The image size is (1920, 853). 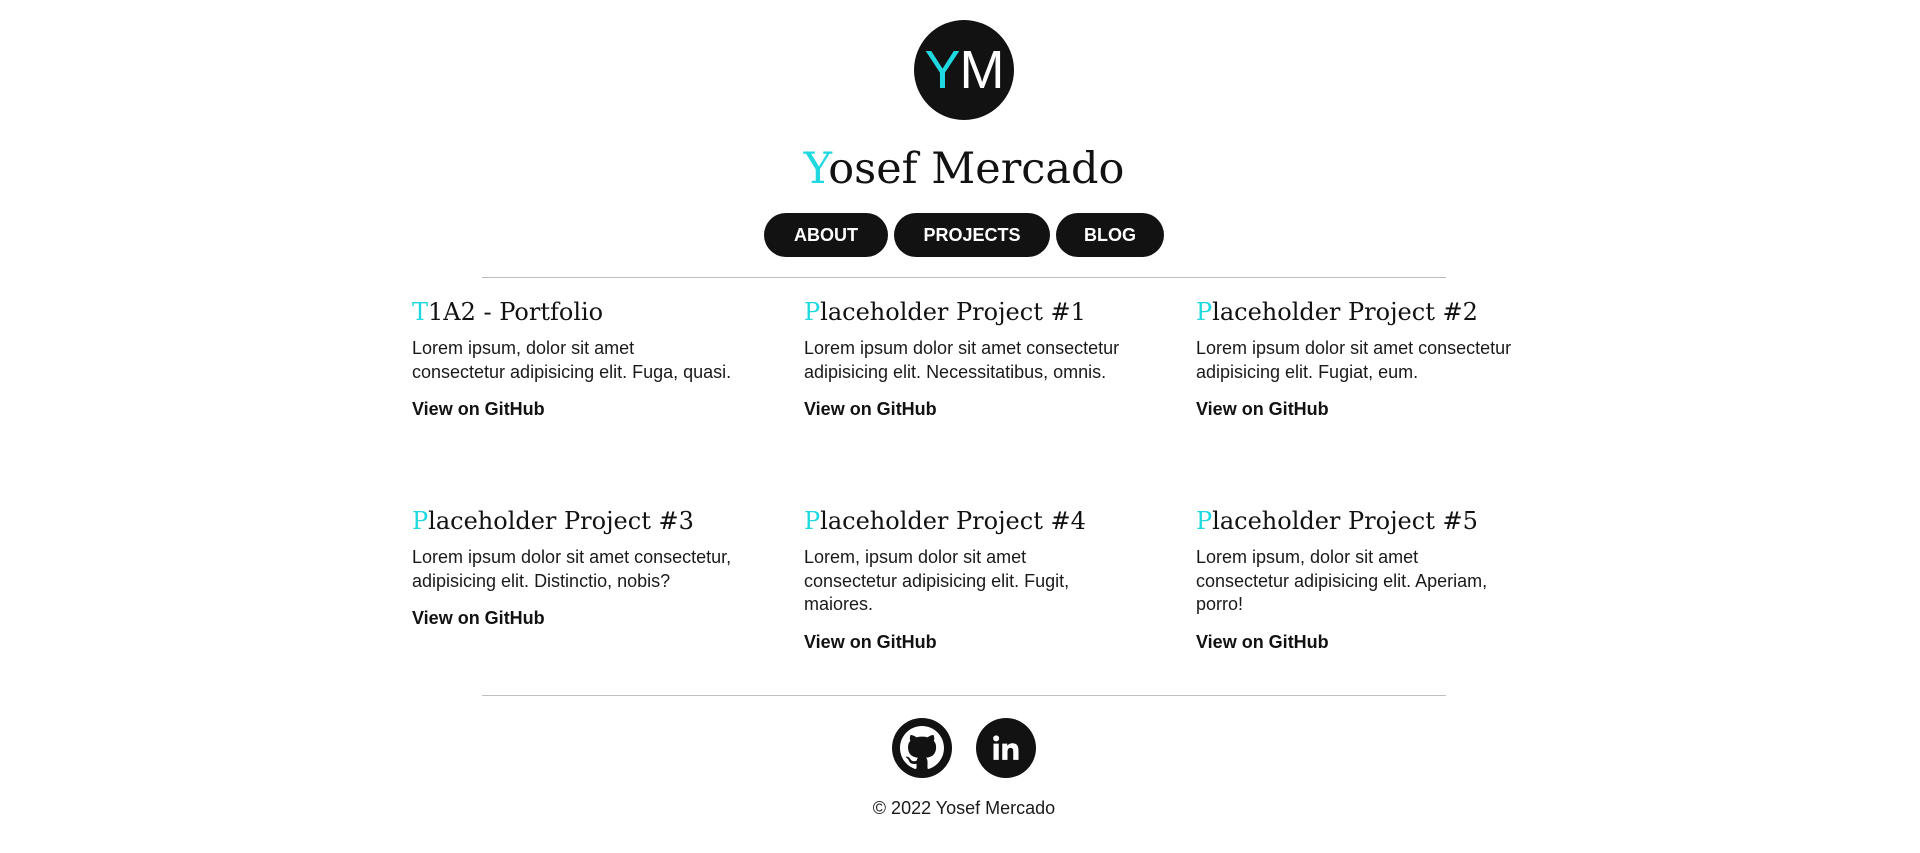 I want to click on logo: YM, so click(x=964, y=70).